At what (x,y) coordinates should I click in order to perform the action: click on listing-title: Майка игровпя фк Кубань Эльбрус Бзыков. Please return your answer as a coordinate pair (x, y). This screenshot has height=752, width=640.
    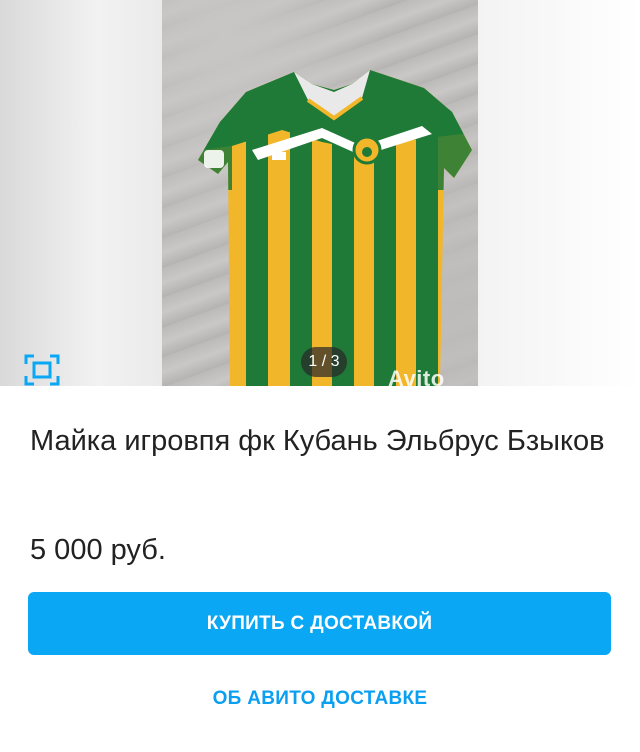
    Looking at the image, I should click on (317, 441).